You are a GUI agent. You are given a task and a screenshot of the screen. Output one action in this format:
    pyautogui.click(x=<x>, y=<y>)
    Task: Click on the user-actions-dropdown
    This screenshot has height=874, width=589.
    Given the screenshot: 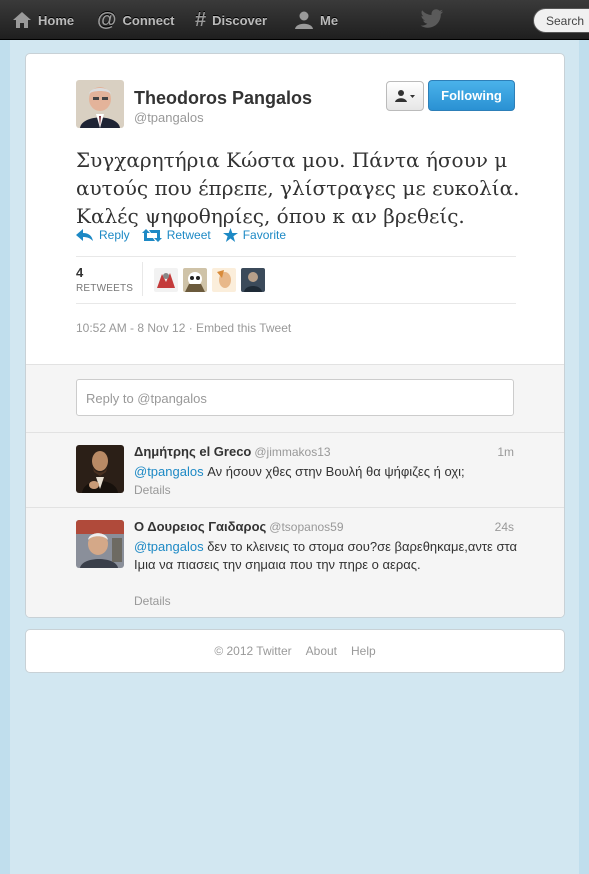 What is the action you would take?
    pyautogui.click(x=405, y=96)
    